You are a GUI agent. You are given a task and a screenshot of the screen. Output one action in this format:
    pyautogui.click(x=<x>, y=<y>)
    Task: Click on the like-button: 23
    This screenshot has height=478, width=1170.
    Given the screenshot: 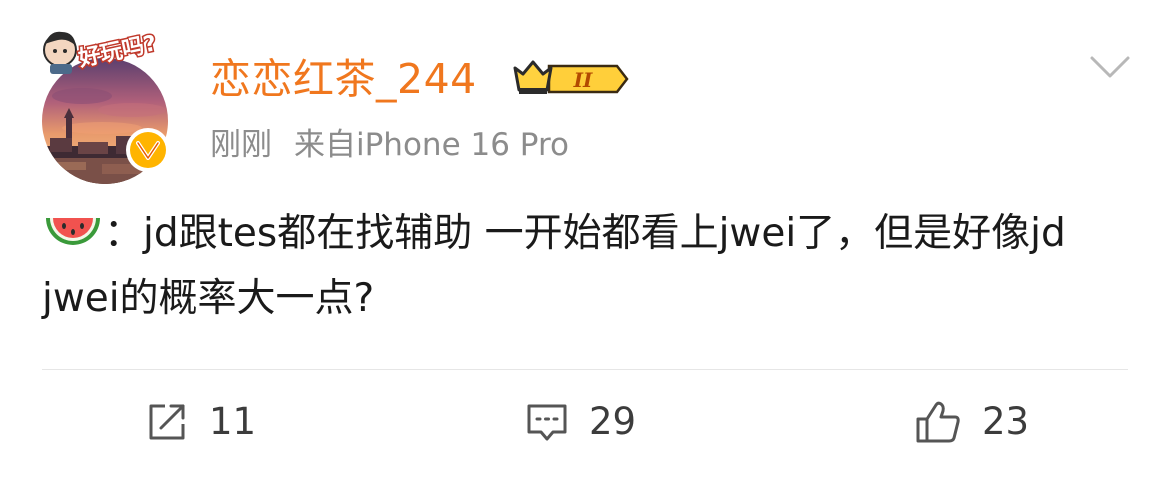 What is the action you would take?
    pyautogui.click(x=971, y=422)
    